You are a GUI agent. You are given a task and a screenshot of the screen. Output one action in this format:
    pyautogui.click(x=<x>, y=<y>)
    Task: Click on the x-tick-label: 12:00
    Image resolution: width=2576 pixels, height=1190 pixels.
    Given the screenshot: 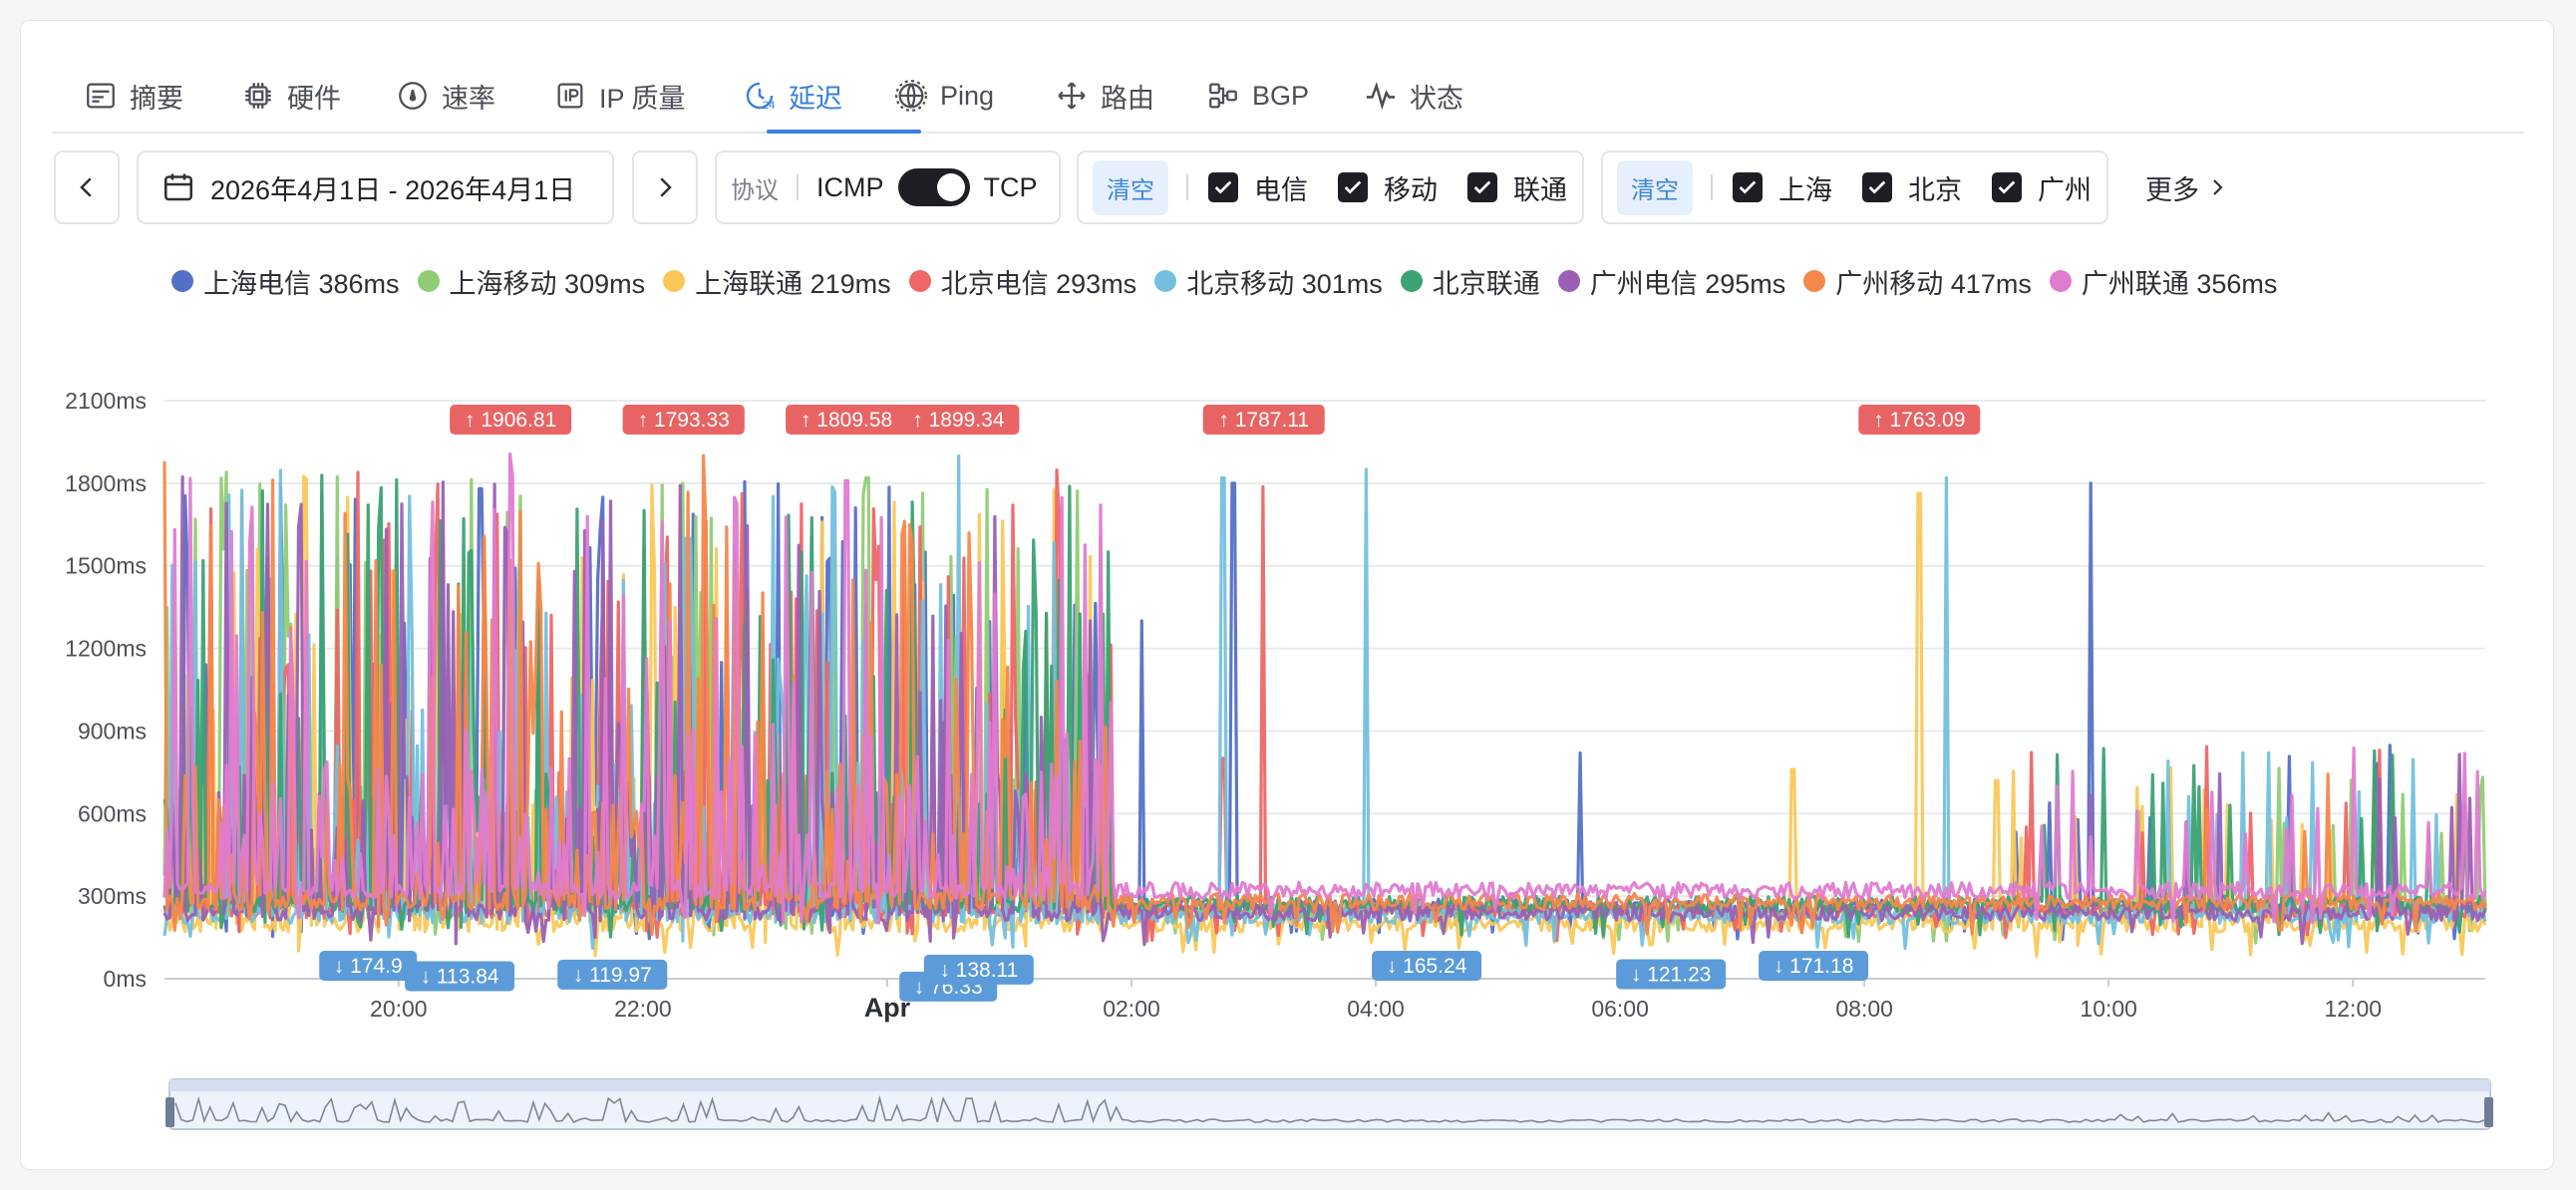 What is the action you would take?
    pyautogui.click(x=2353, y=1009)
    